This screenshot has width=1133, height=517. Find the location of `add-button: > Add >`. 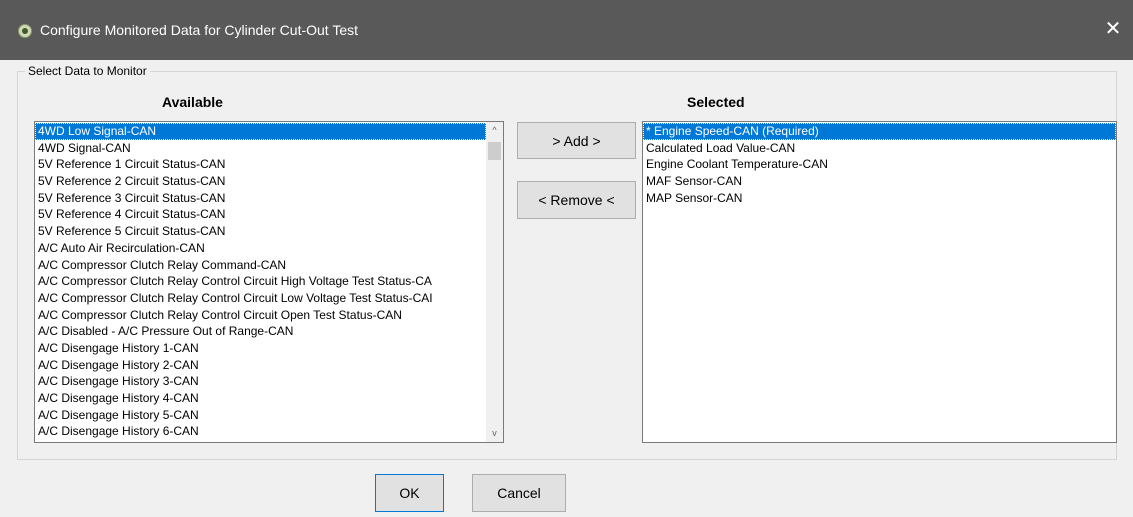

add-button: > Add > is located at coordinates (576, 140).